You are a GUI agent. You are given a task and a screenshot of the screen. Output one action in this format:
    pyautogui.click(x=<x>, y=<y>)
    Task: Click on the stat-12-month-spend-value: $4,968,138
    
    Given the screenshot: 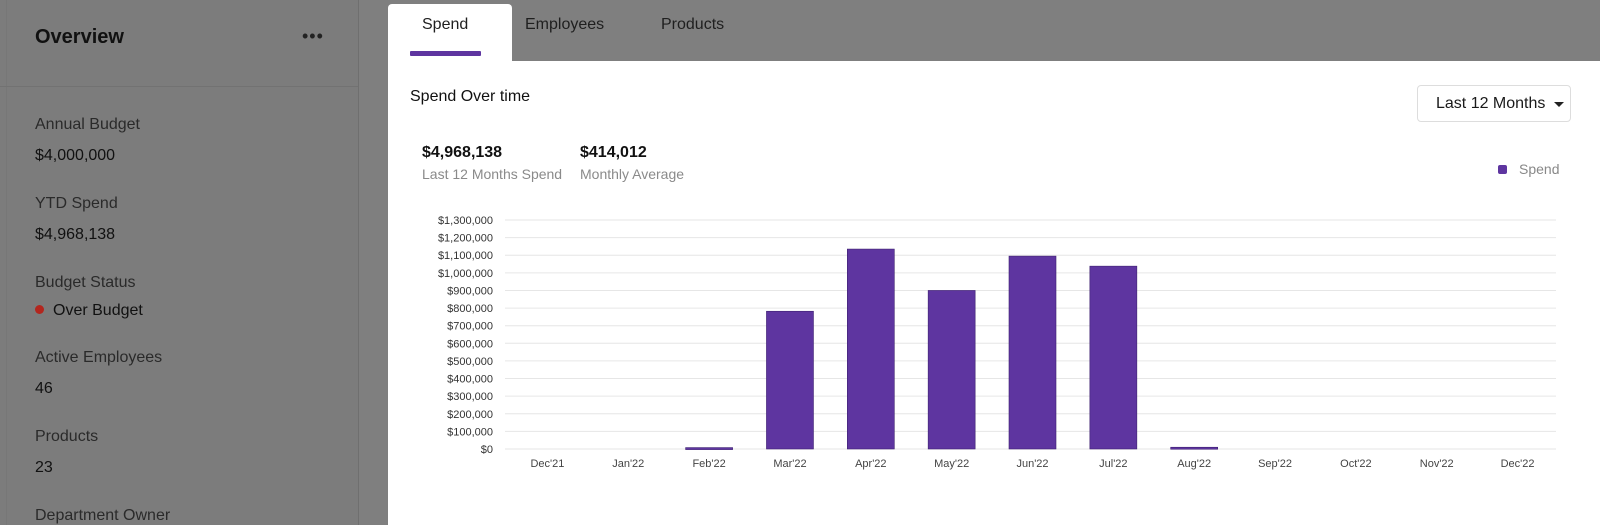 What is the action you would take?
    pyautogui.click(x=462, y=152)
    